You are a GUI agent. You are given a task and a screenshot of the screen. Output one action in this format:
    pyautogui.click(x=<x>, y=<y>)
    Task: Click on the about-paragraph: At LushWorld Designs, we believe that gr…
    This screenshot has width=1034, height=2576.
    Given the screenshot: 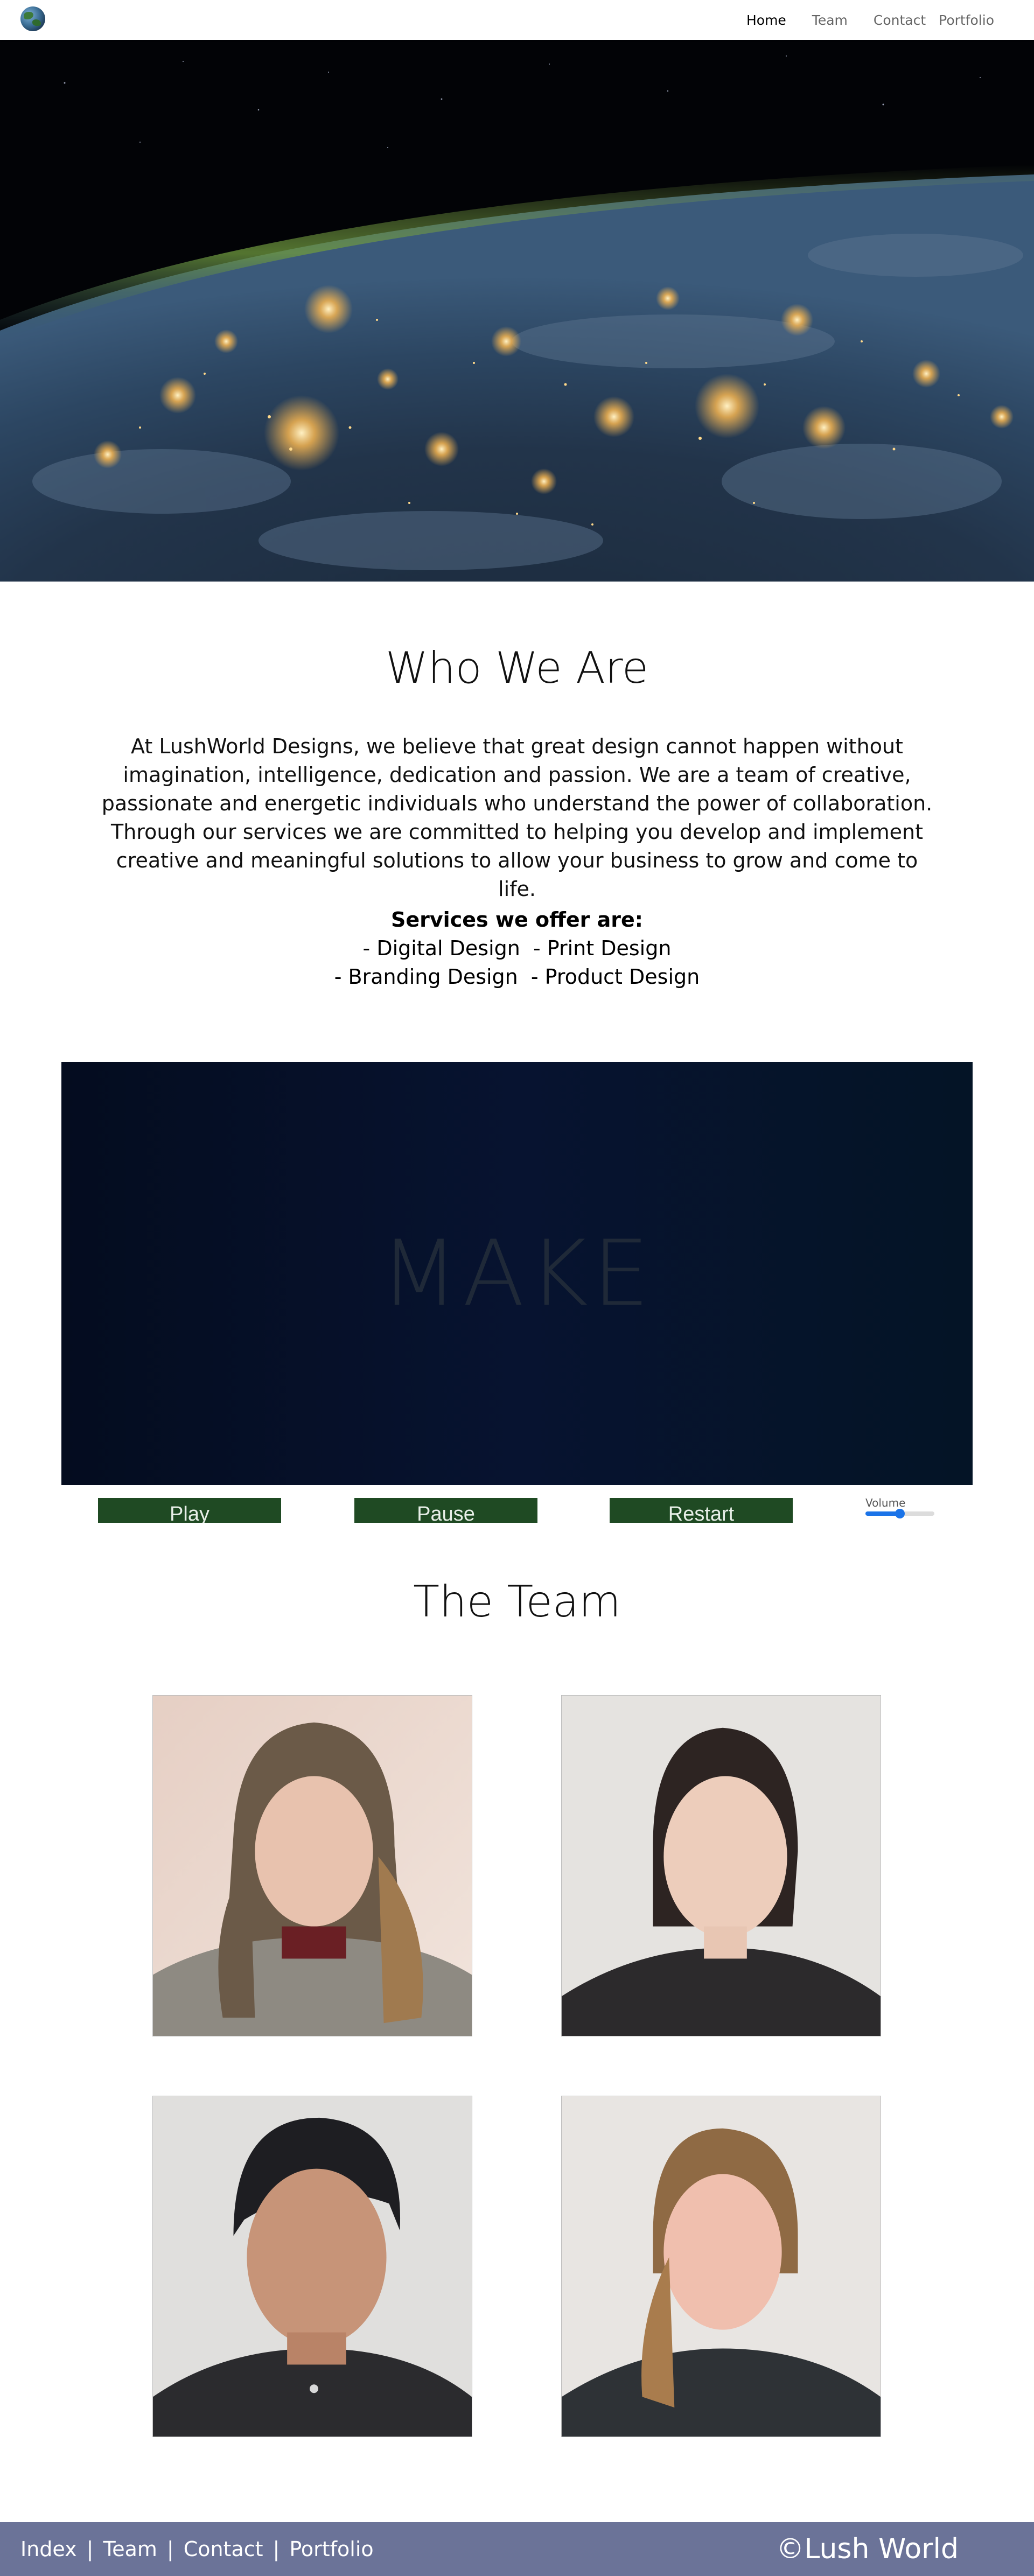 What is the action you would take?
    pyautogui.click(x=517, y=817)
    